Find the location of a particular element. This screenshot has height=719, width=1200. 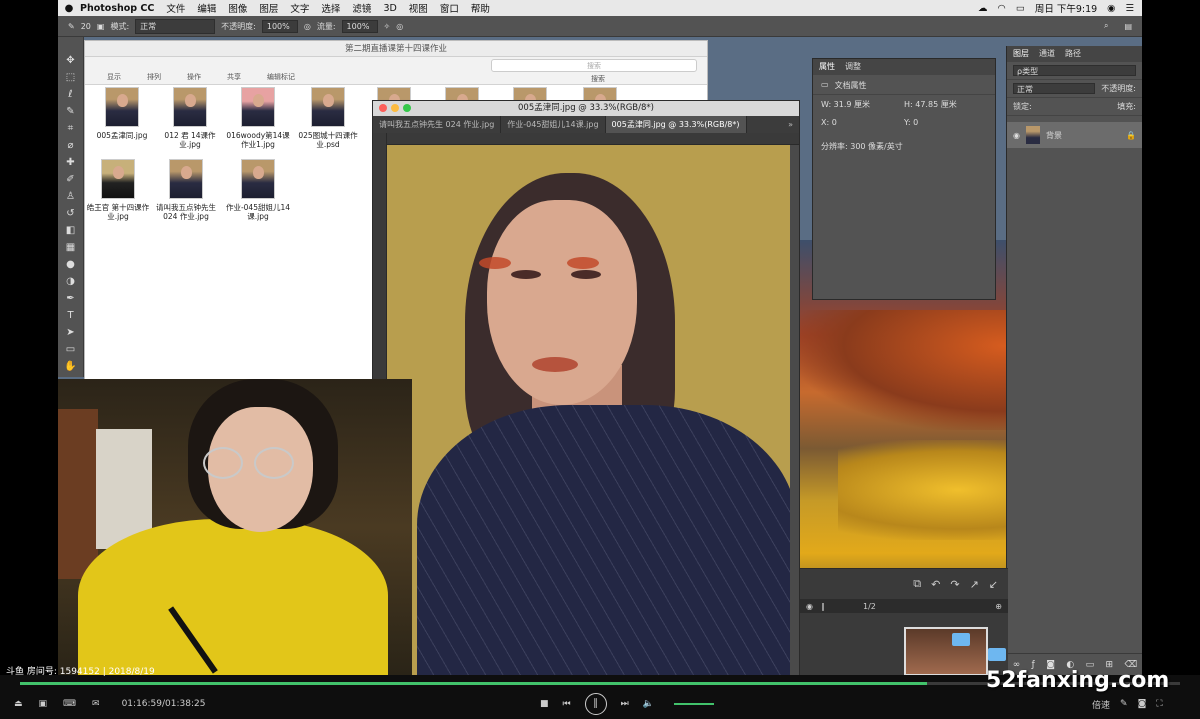

brush-tool-icon: ✐ is located at coordinates (71, 179).